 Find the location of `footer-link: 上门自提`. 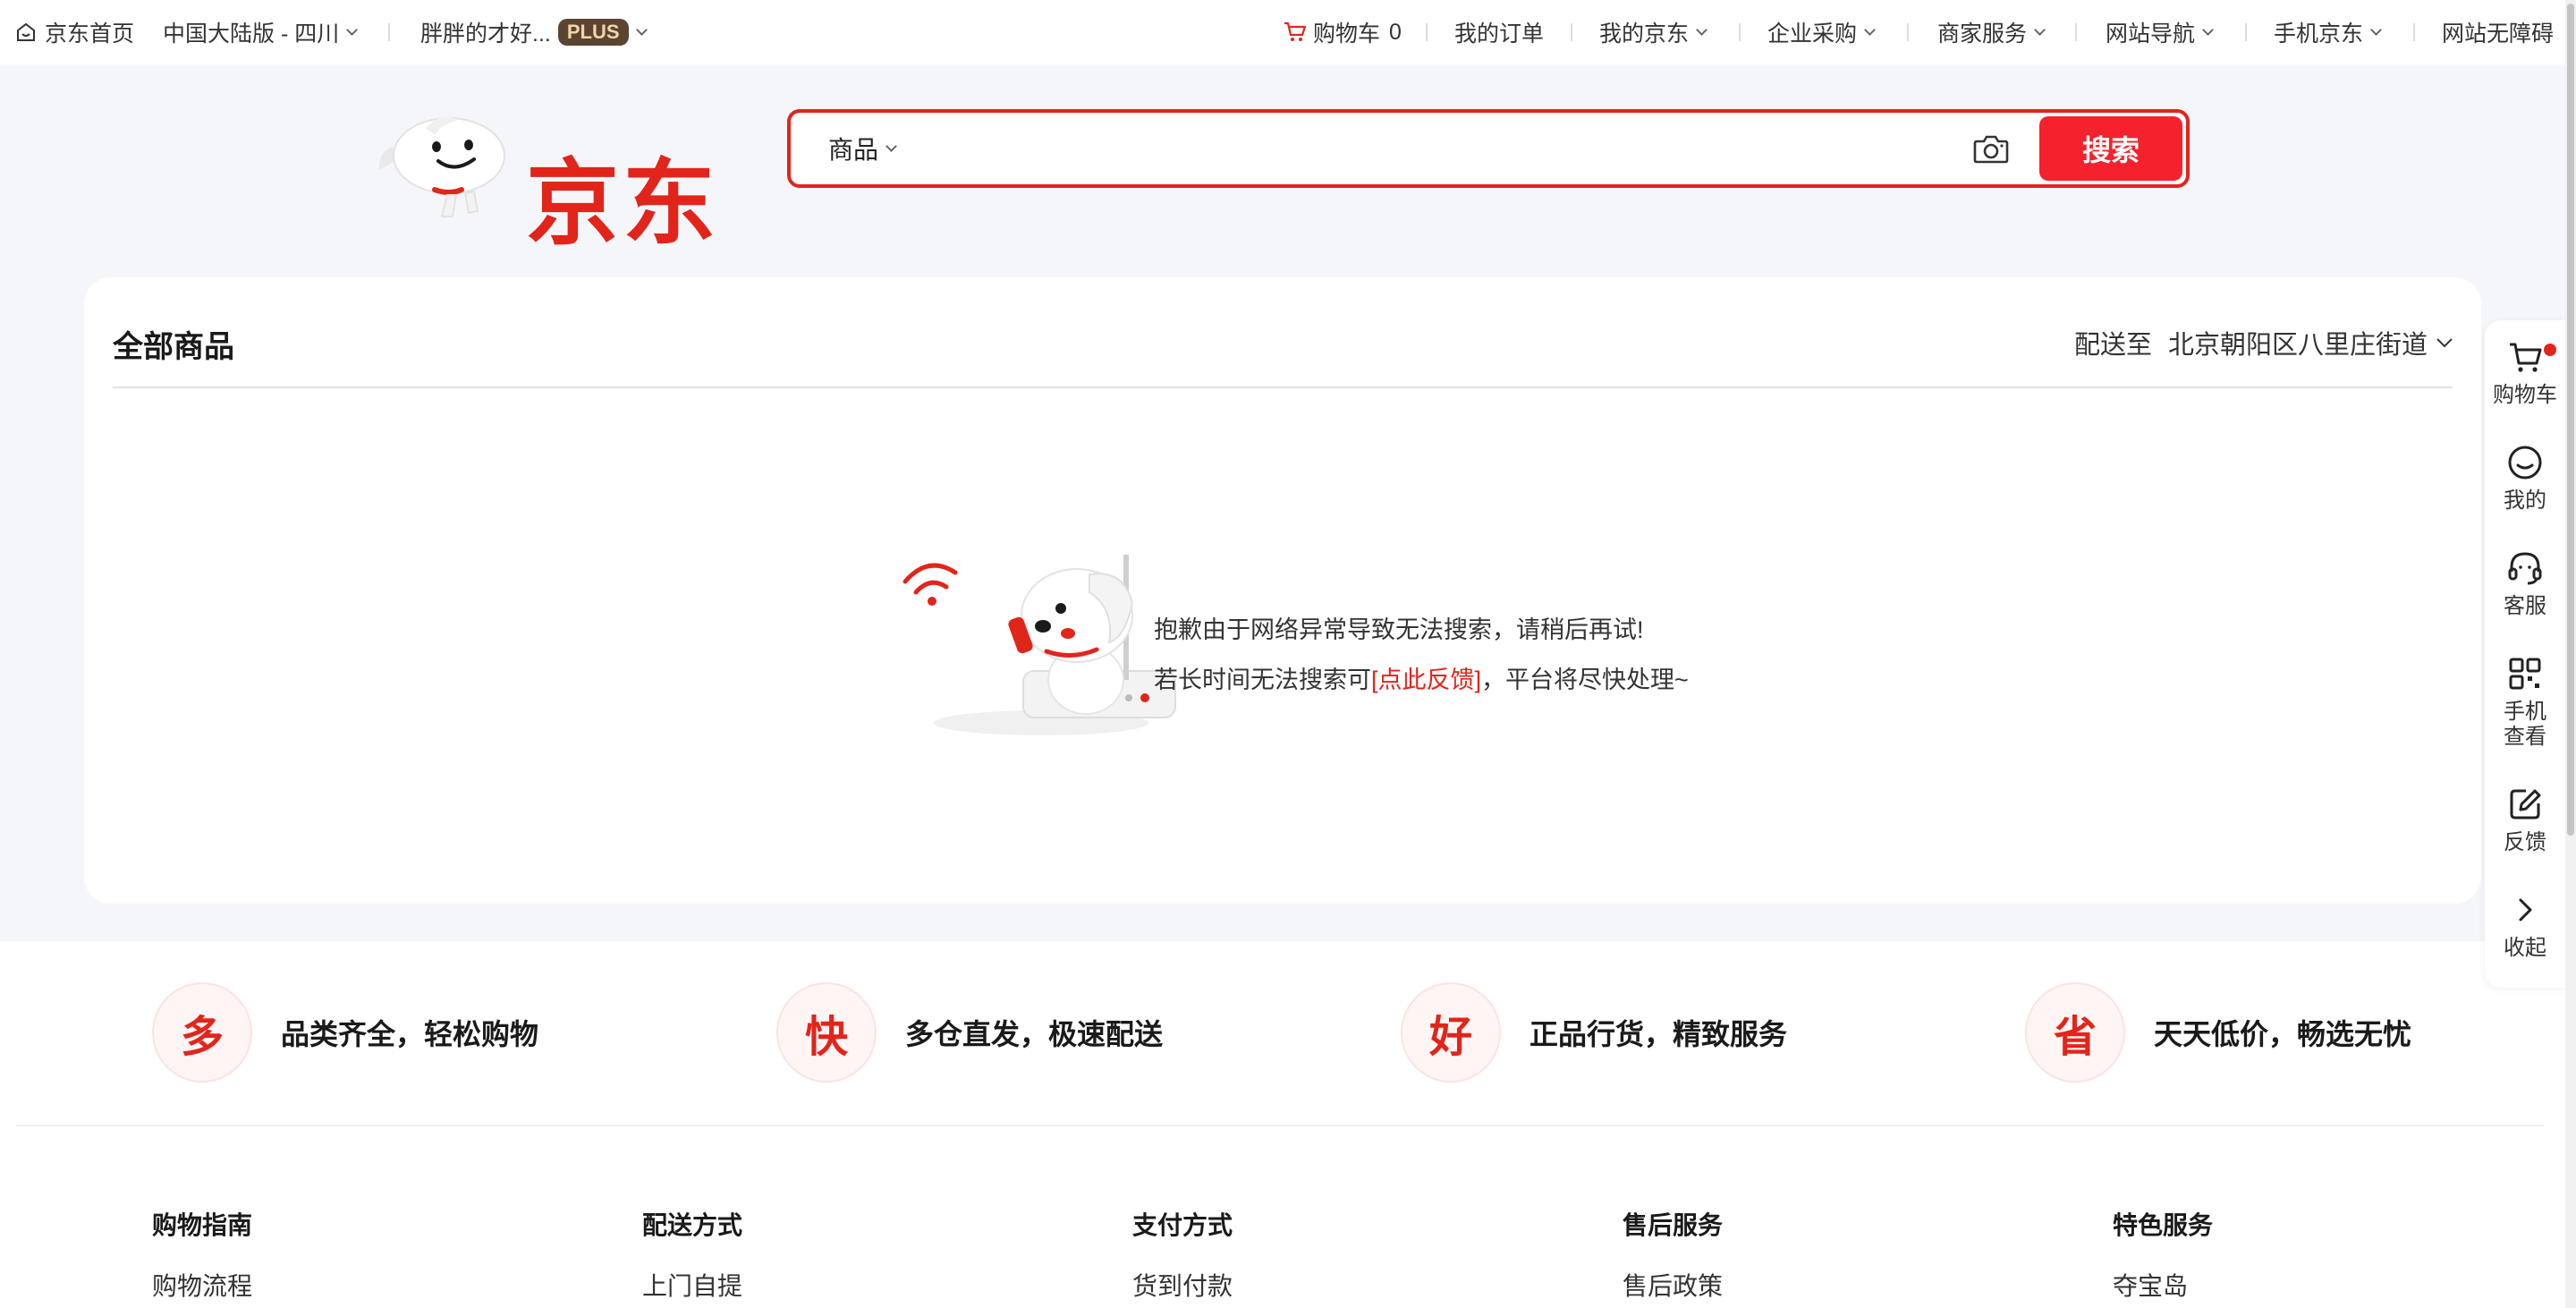

footer-link: 上门自提 is located at coordinates (692, 1285).